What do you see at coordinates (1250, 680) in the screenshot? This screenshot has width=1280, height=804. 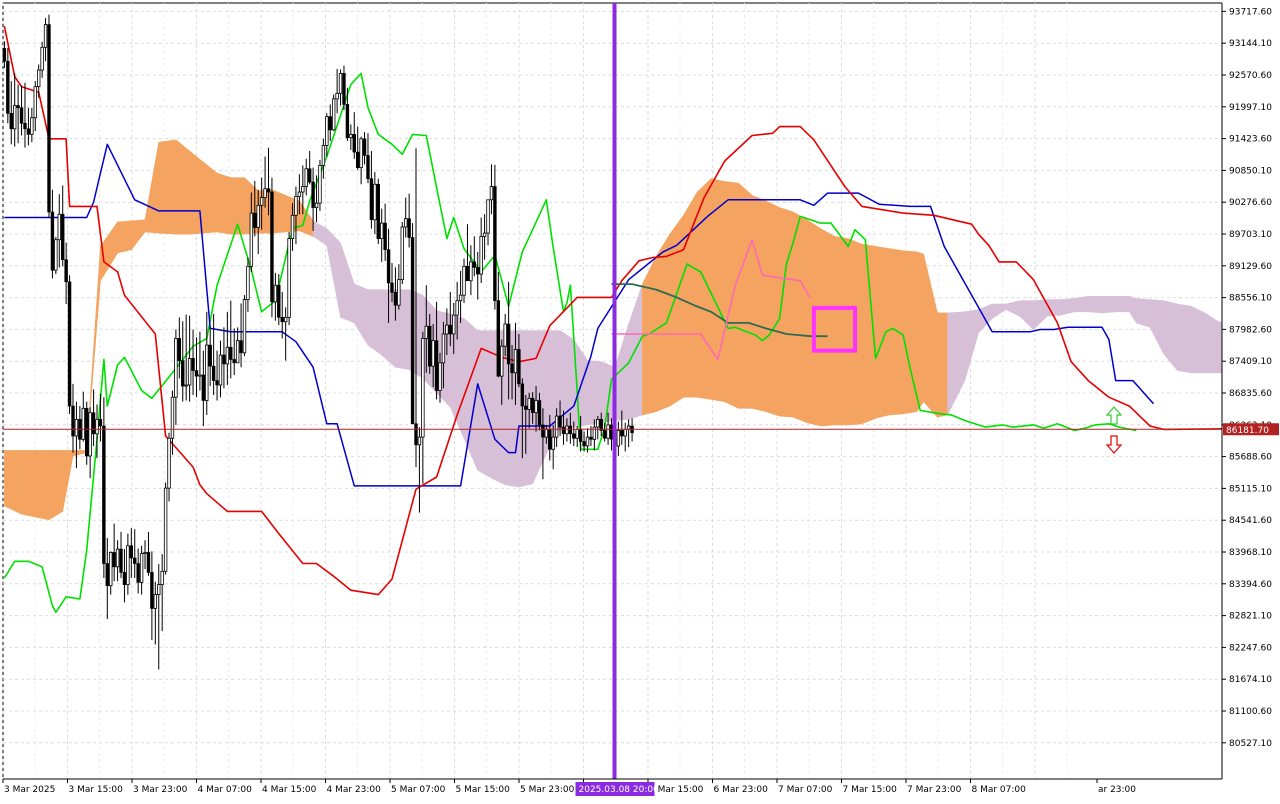 I see `y-tick-label: 81674.10` at bounding box center [1250, 680].